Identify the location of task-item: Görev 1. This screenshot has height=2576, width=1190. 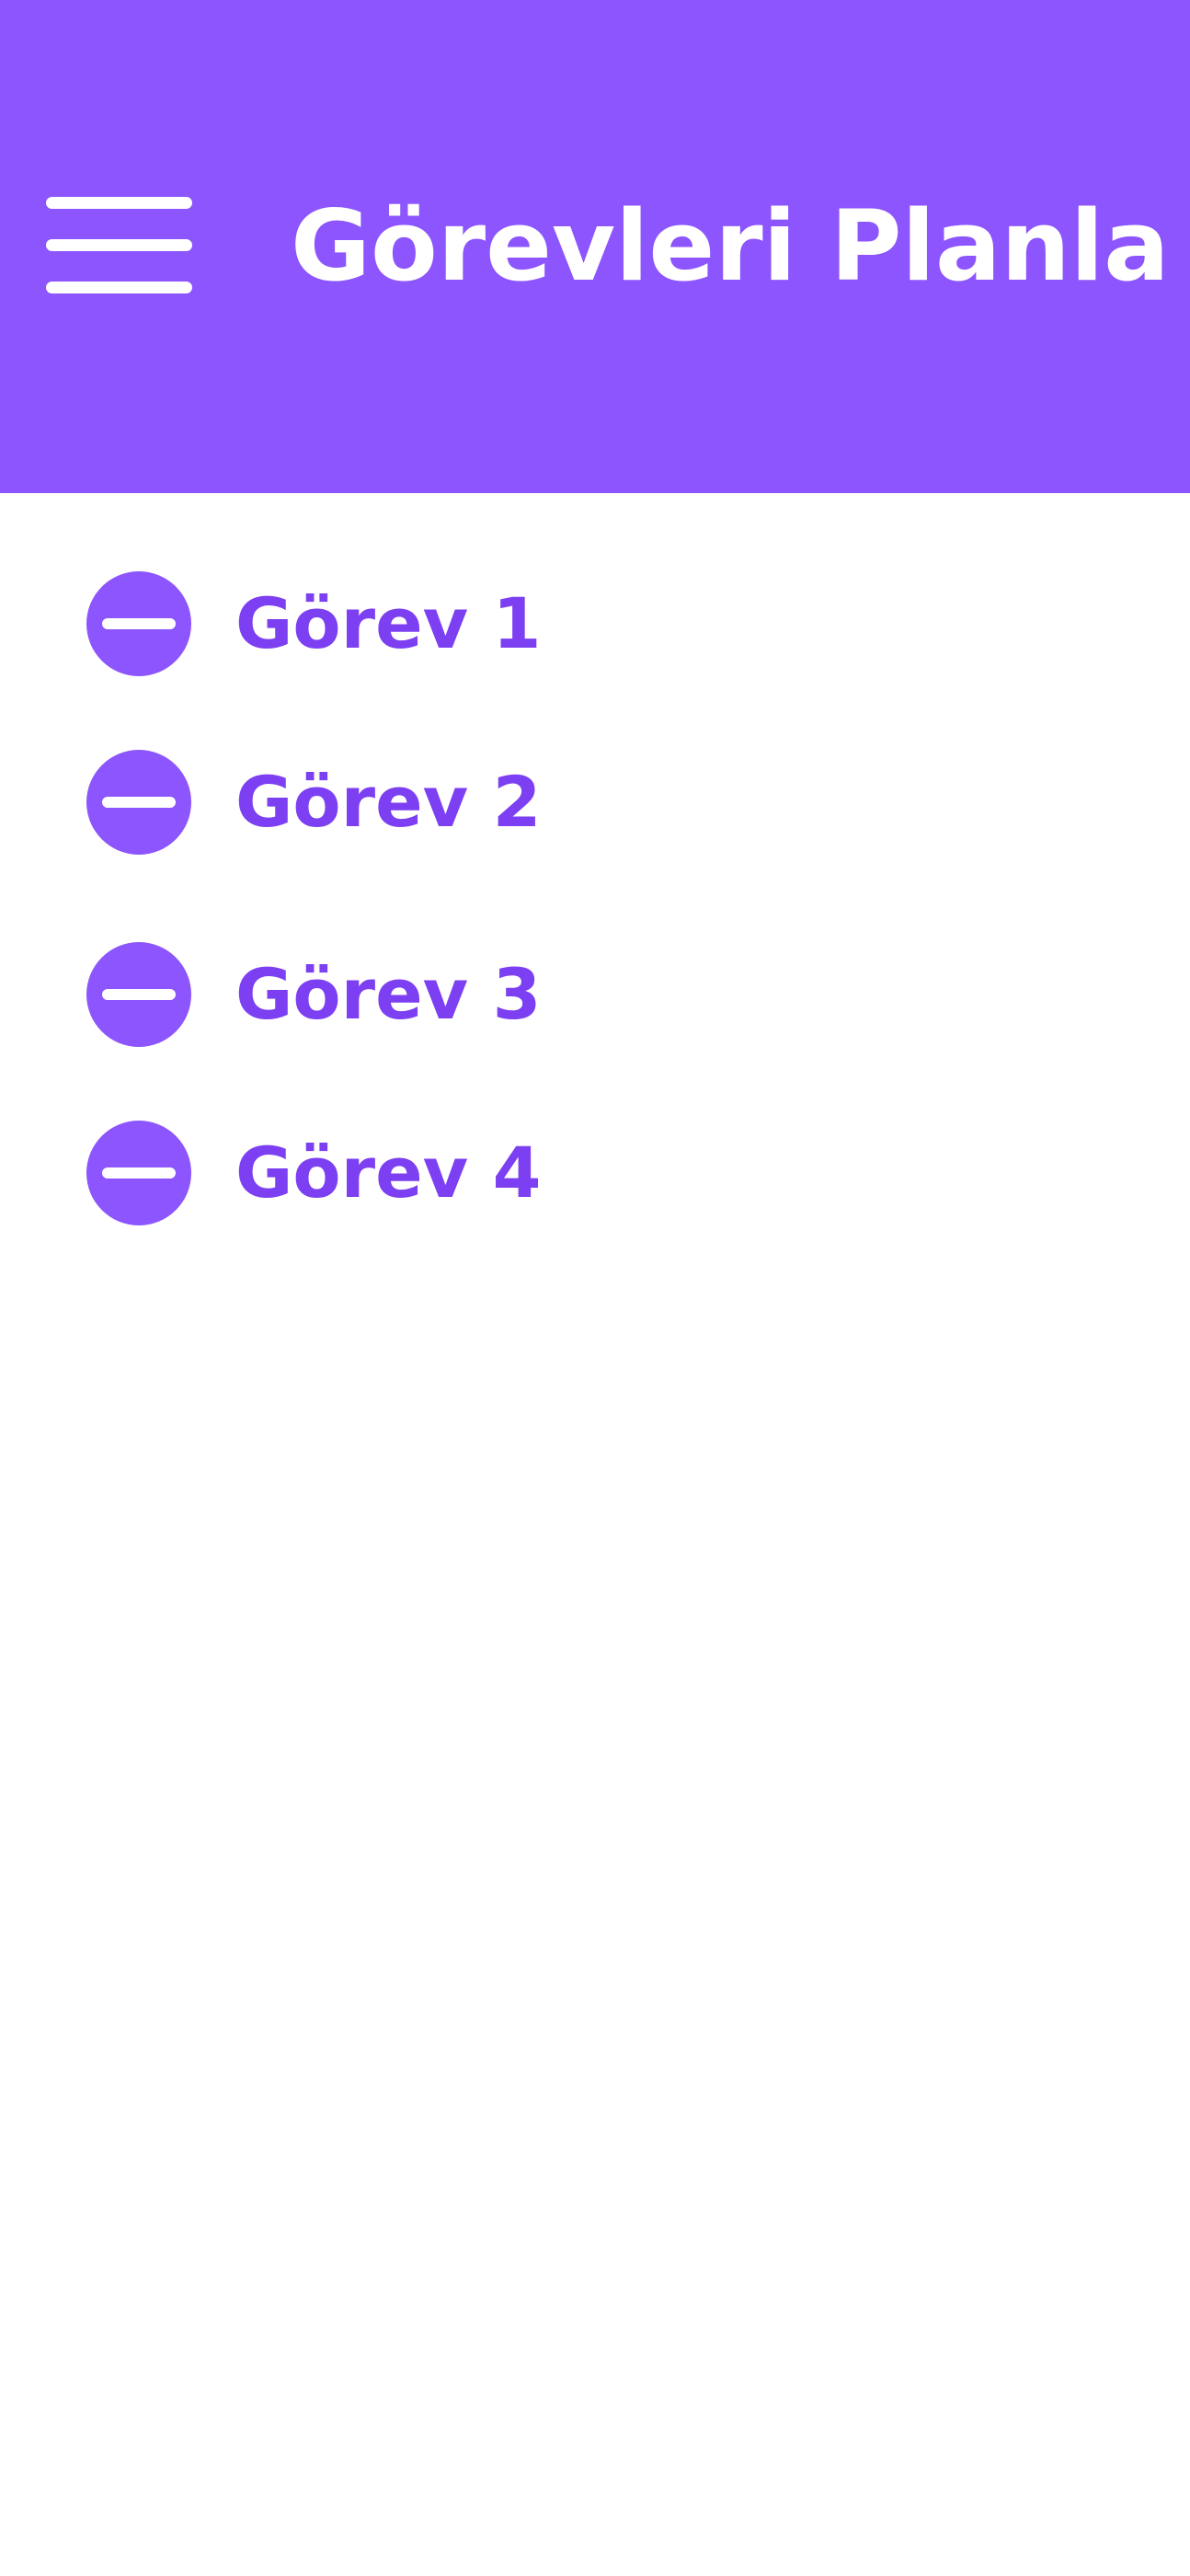
(595, 625).